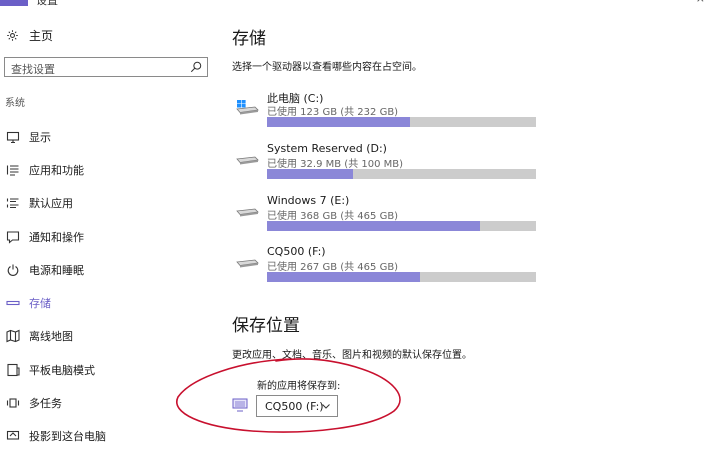 The height and width of the screenshot is (453, 713). What do you see at coordinates (106, 236) in the screenshot?
I see `sidebar-item-notifications: 通知和操作` at bounding box center [106, 236].